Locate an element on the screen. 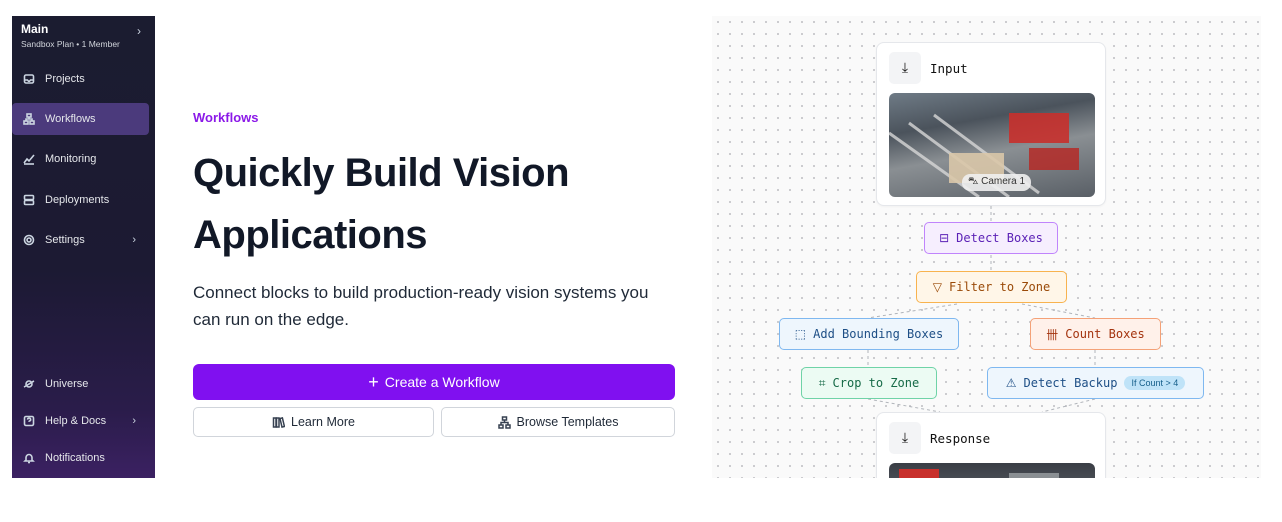  node-crop-to-zone: ⌗ Crop to Zone is located at coordinates (869, 383).